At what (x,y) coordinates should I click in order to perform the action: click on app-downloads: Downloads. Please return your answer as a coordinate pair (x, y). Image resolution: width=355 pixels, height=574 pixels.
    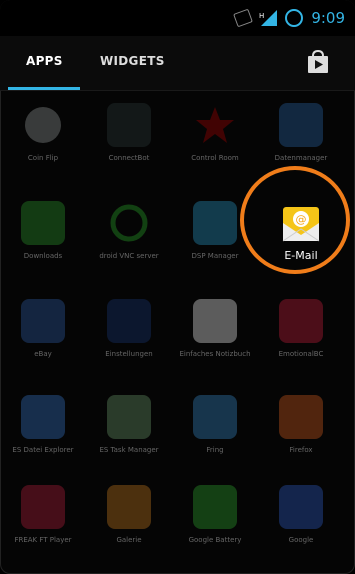
    Looking at the image, I should click on (43, 241).